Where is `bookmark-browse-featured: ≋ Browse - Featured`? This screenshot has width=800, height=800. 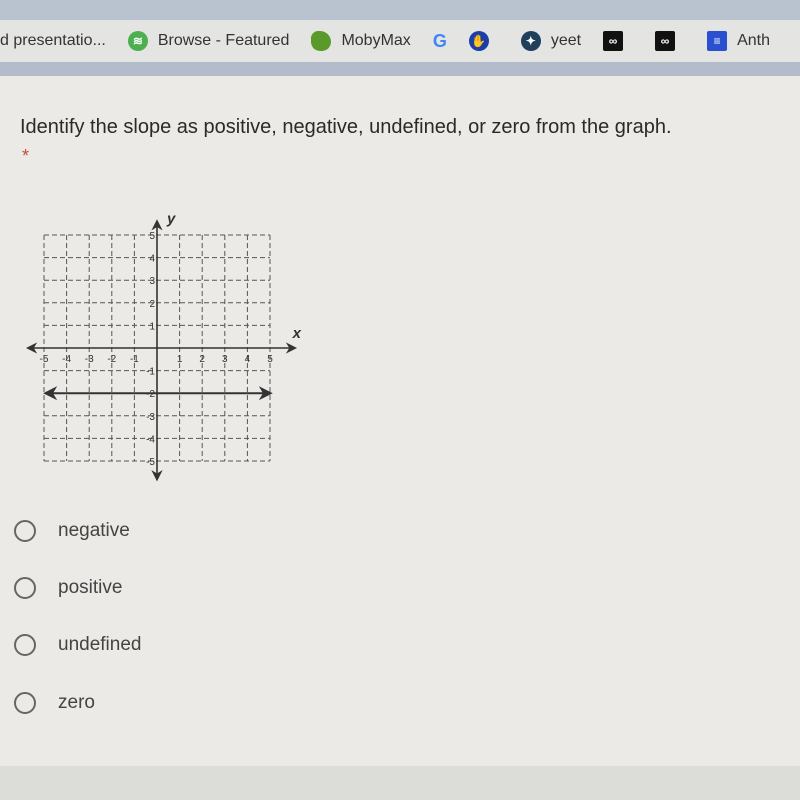
bookmark-browse-featured: ≋ Browse - Featured is located at coordinates (208, 41).